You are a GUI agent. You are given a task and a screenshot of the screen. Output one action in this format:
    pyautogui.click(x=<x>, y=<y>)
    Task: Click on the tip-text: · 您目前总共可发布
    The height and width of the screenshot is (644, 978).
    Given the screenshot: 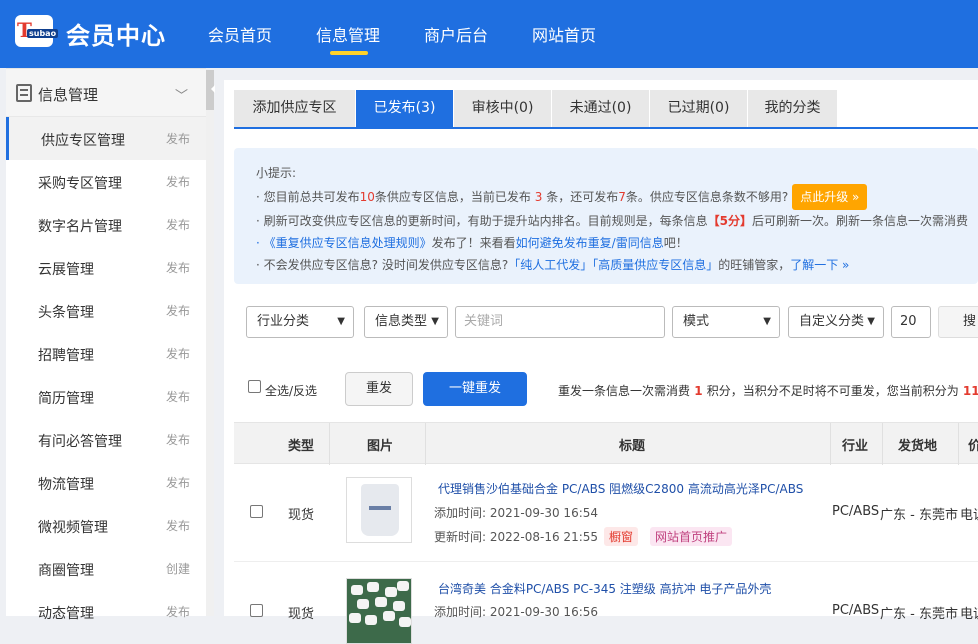 What is the action you would take?
    pyautogui.click(x=308, y=197)
    